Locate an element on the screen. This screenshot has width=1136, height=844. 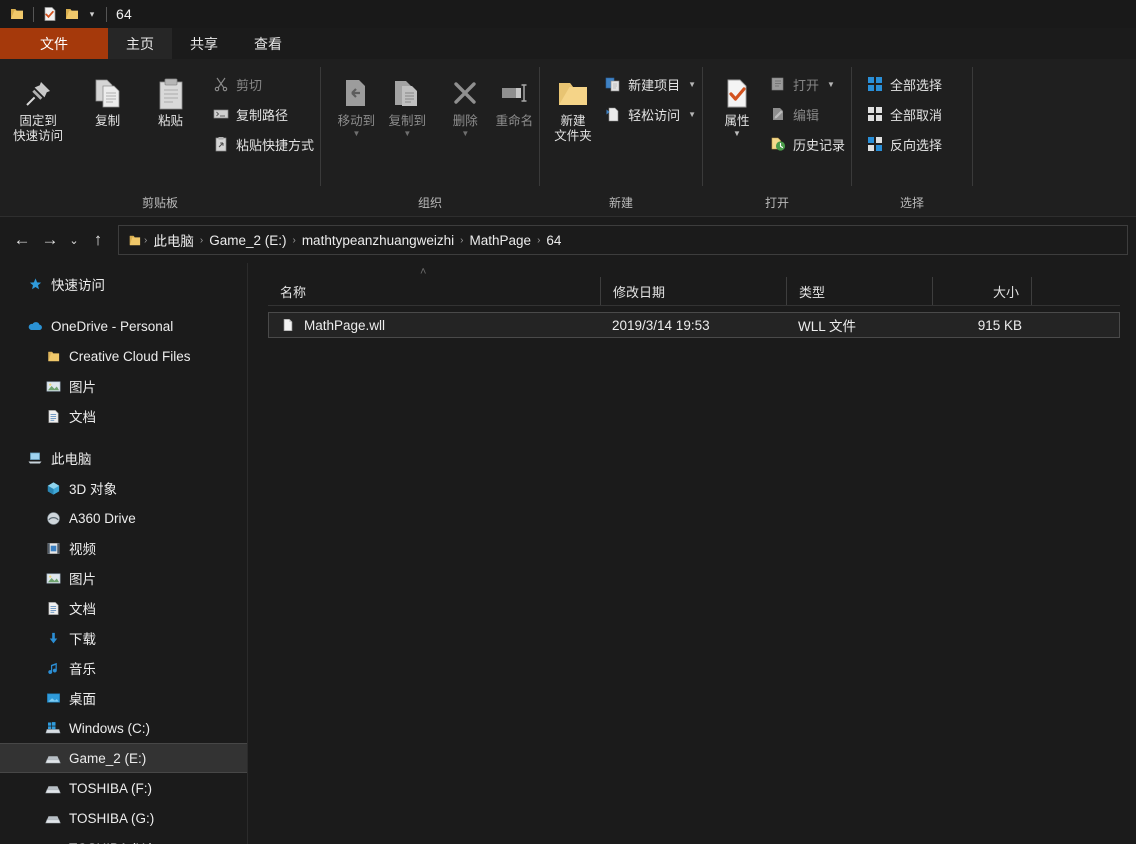
back-button: ← is located at coordinates (22, 240).